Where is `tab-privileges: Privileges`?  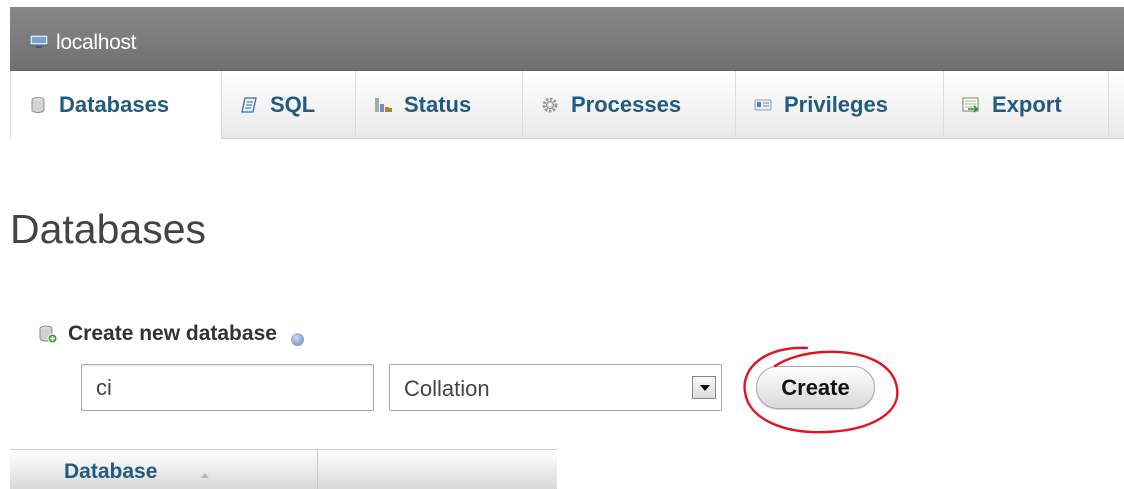
tab-privileges: Privileges is located at coordinates (840, 105).